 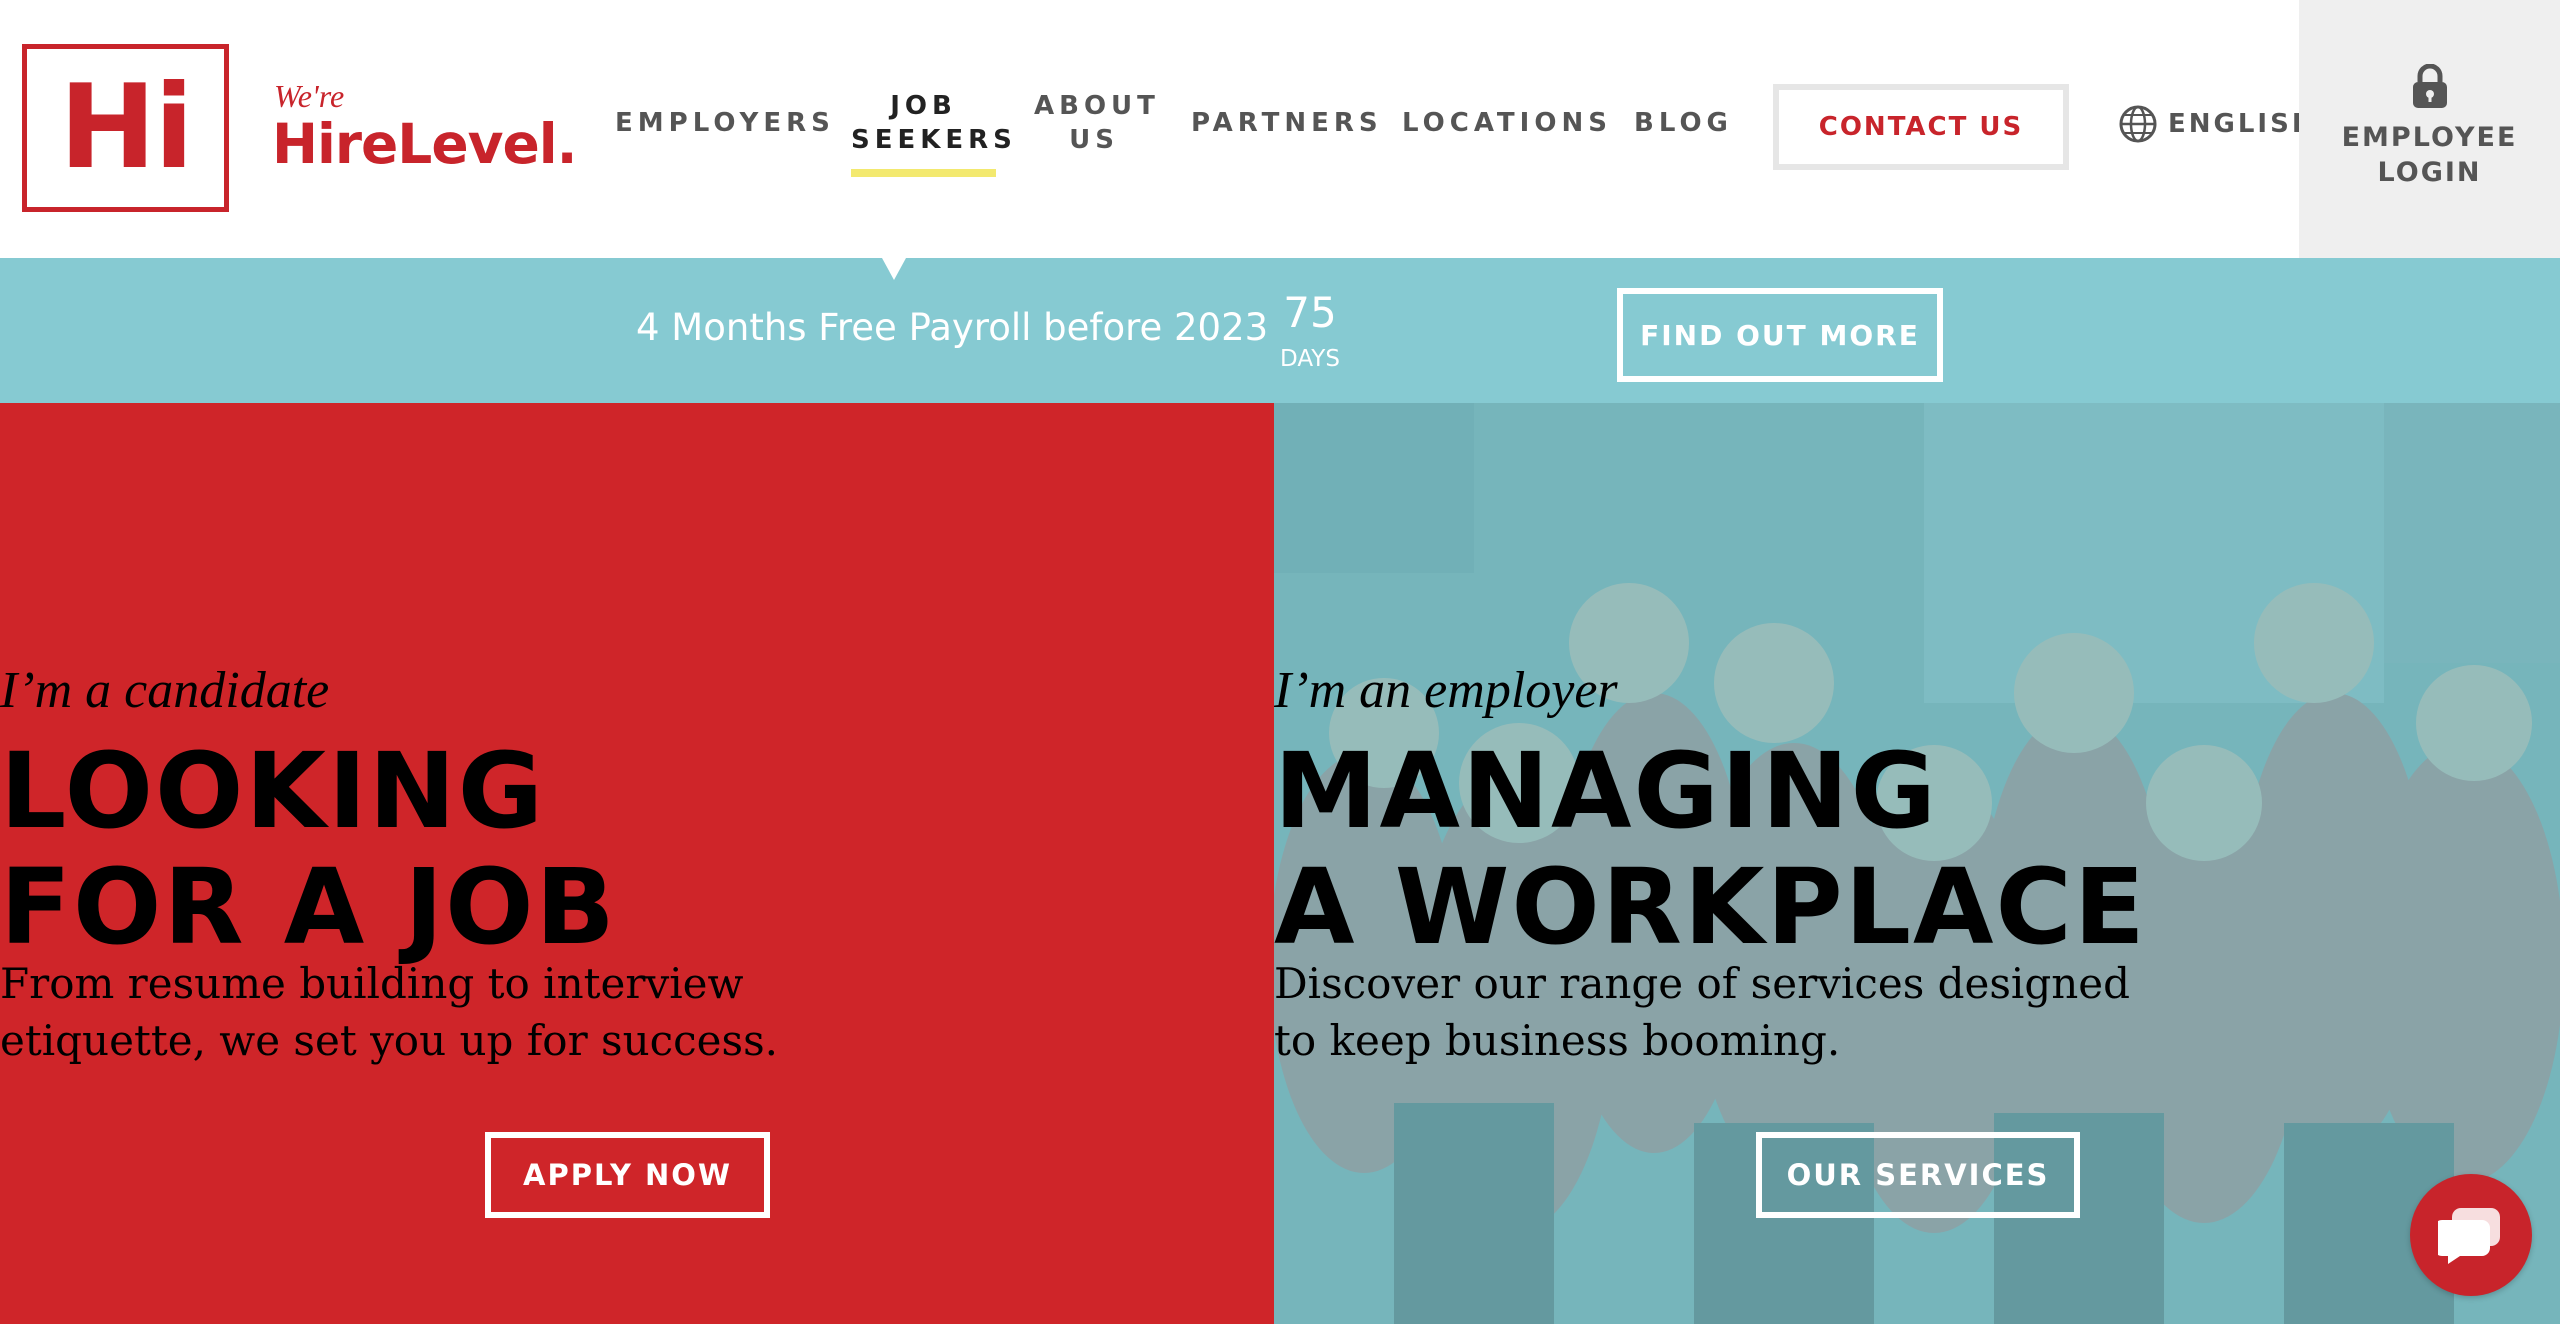 What do you see at coordinates (425, 144) in the screenshot?
I see `logo-wordmark: HireLevel.` at bounding box center [425, 144].